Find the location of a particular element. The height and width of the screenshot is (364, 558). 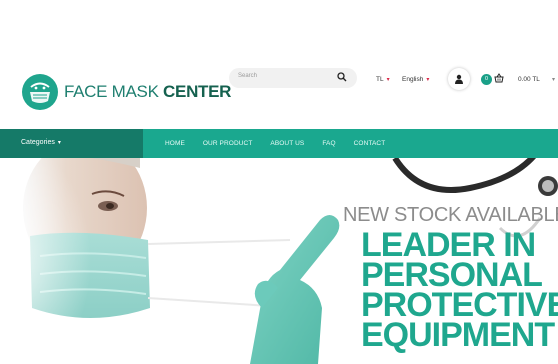

search-placeholder: Search is located at coordinates (248, 76).